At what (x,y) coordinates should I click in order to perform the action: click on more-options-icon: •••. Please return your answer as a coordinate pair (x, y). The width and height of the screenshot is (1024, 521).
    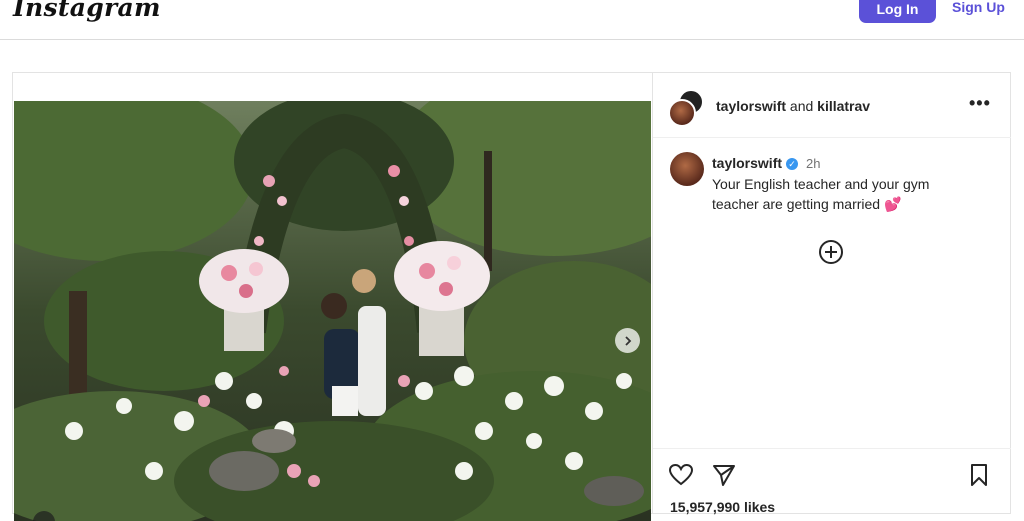
    Looking at the image, I should click on (980, 103).